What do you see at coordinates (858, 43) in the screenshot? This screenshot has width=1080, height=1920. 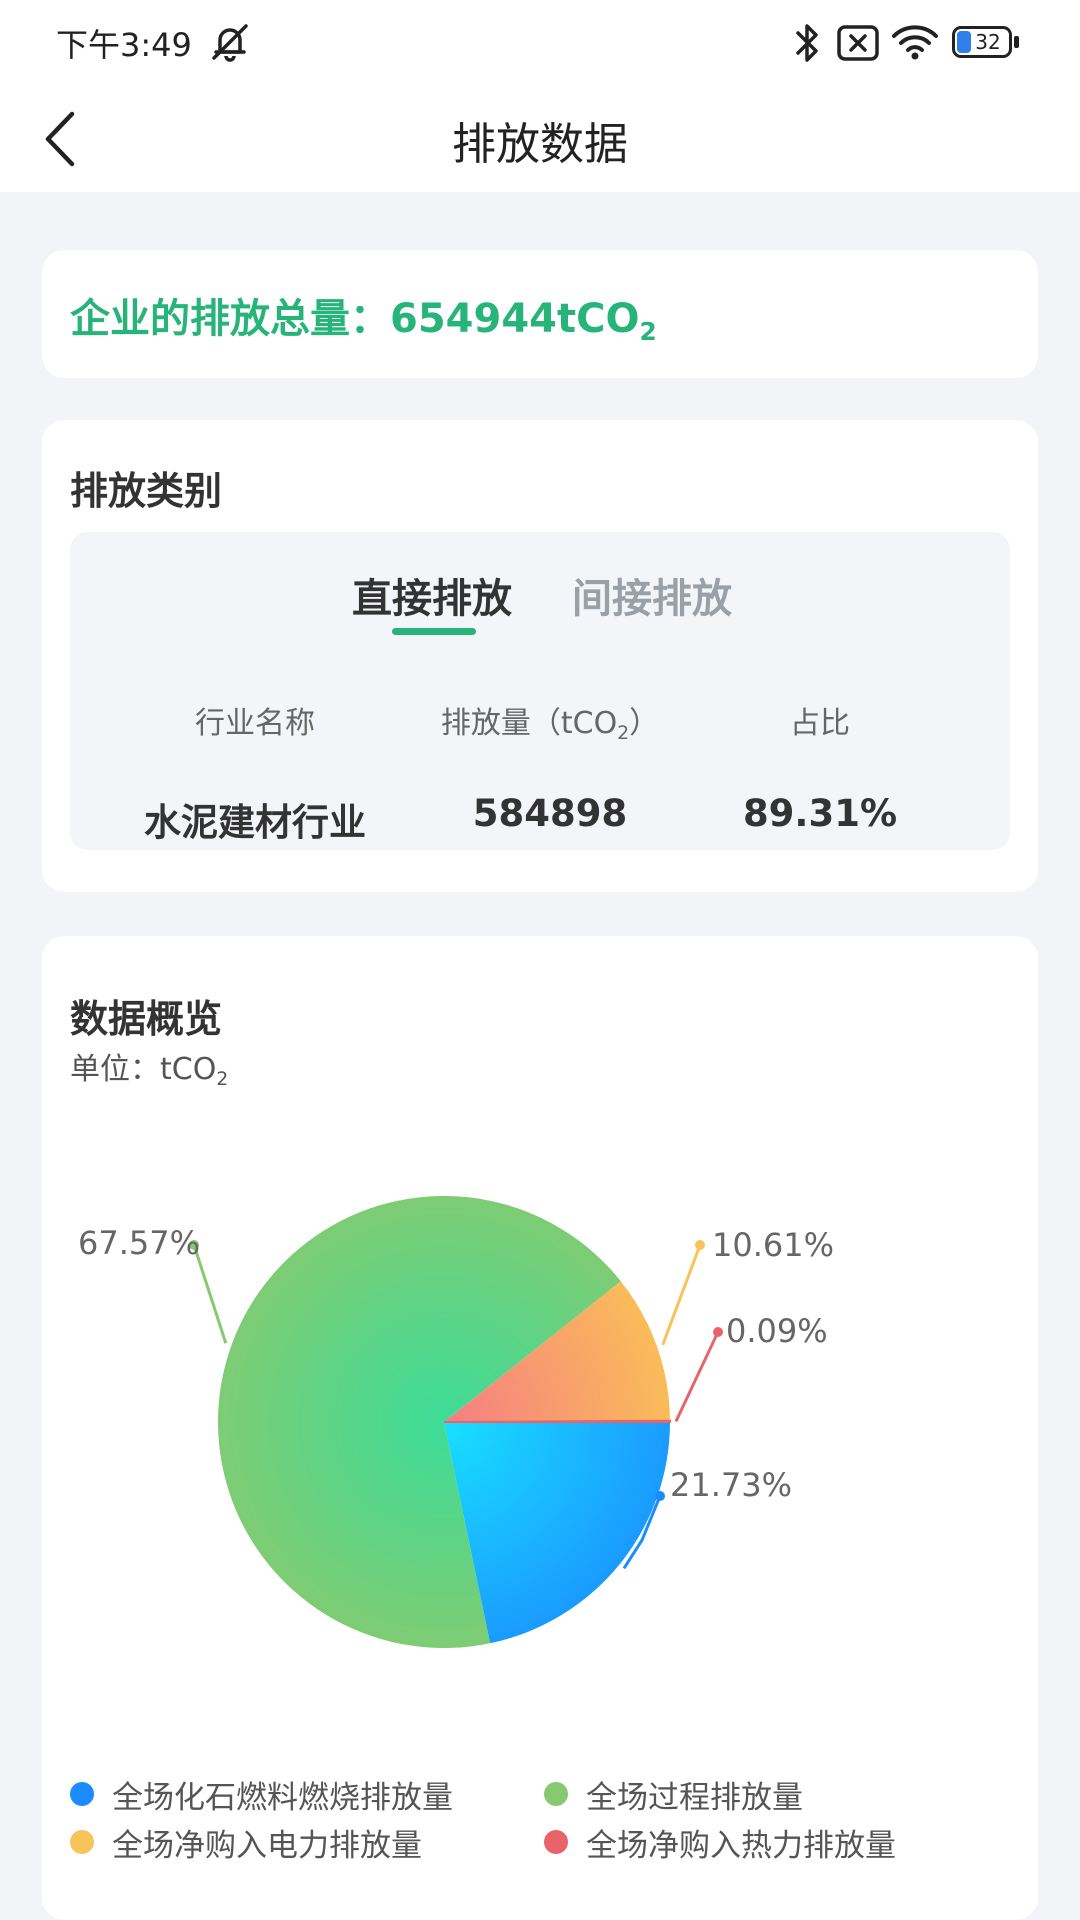 I see `no-sim-icon` at bounding box center [858, 43].